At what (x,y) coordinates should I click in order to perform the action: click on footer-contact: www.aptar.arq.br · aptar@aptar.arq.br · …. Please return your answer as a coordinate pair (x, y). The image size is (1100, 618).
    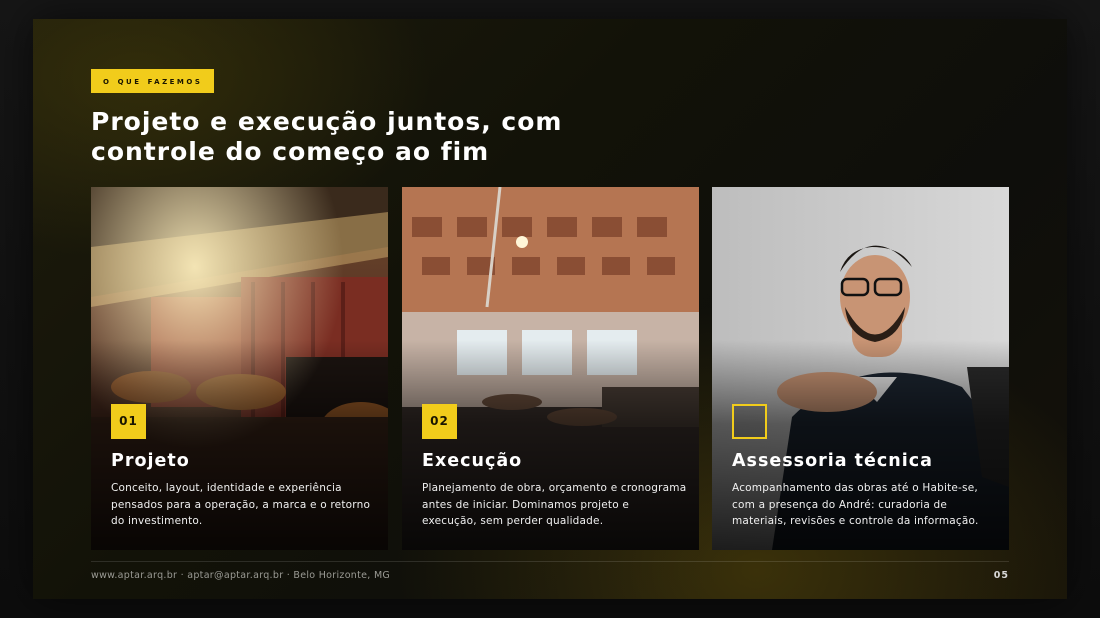
    Looking at the image, I should click on (241, 575).